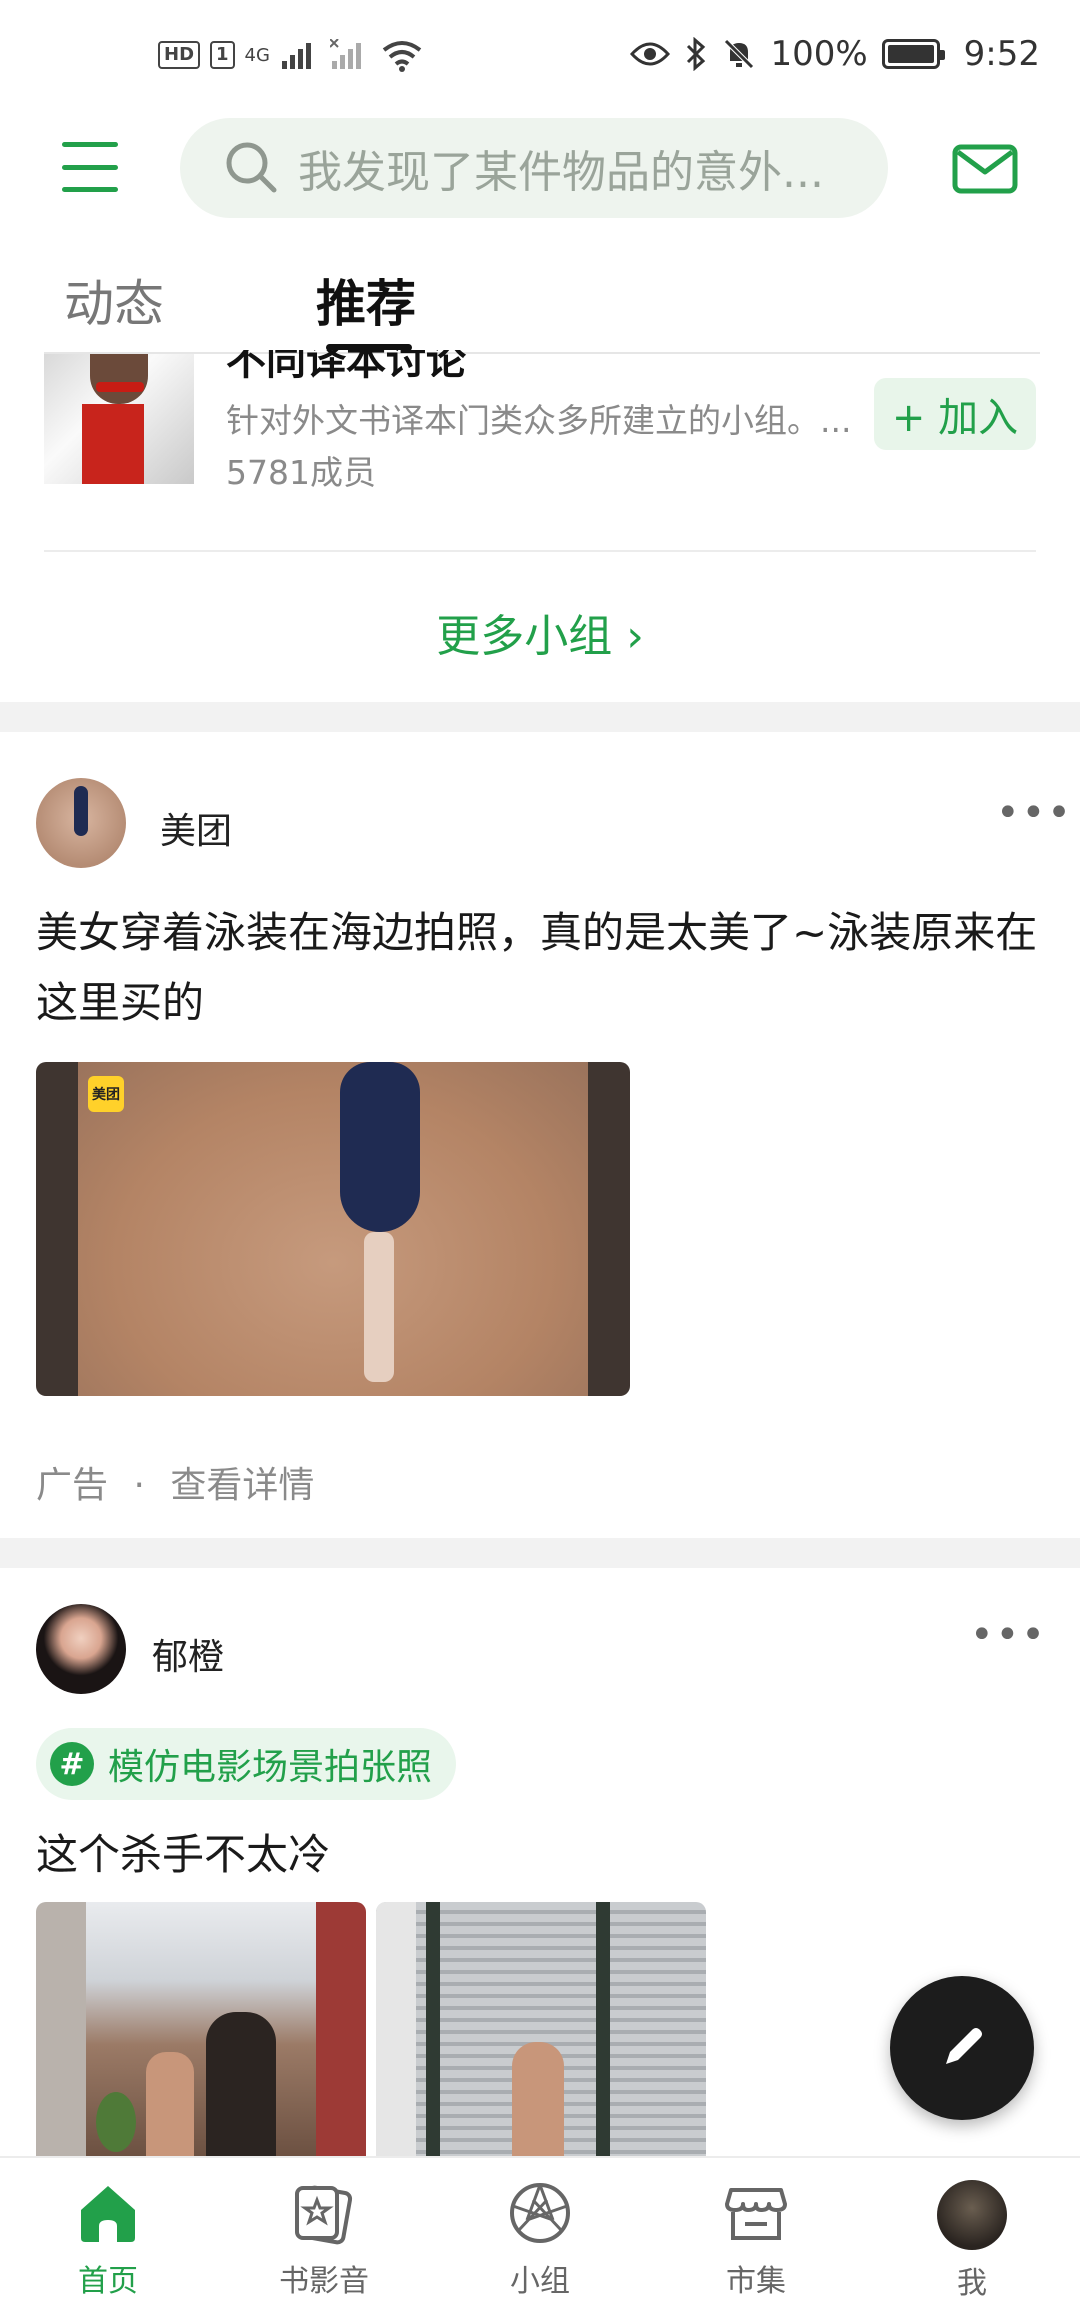 The width and height of the screenshot is (1080, 2310). What do you see at coordinates (541, 968) in the screenshot?
I see `post-text: 美女穿着泳装在海边拍照，真的是太美了~泳装原来在这里买的` at bounding box center [541, 968].